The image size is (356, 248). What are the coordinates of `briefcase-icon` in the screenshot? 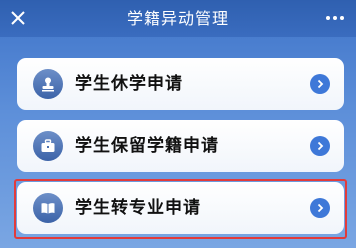 It's located at (48, 146).